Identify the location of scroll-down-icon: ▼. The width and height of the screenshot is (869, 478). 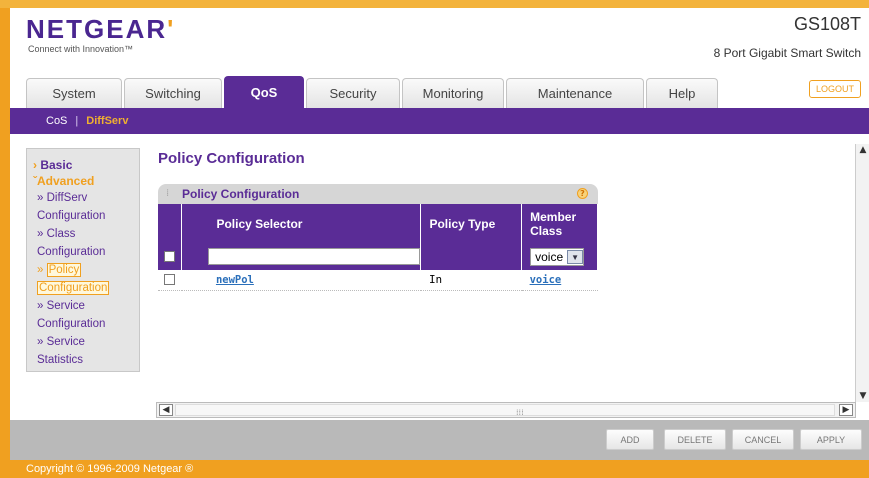
(863, 396).